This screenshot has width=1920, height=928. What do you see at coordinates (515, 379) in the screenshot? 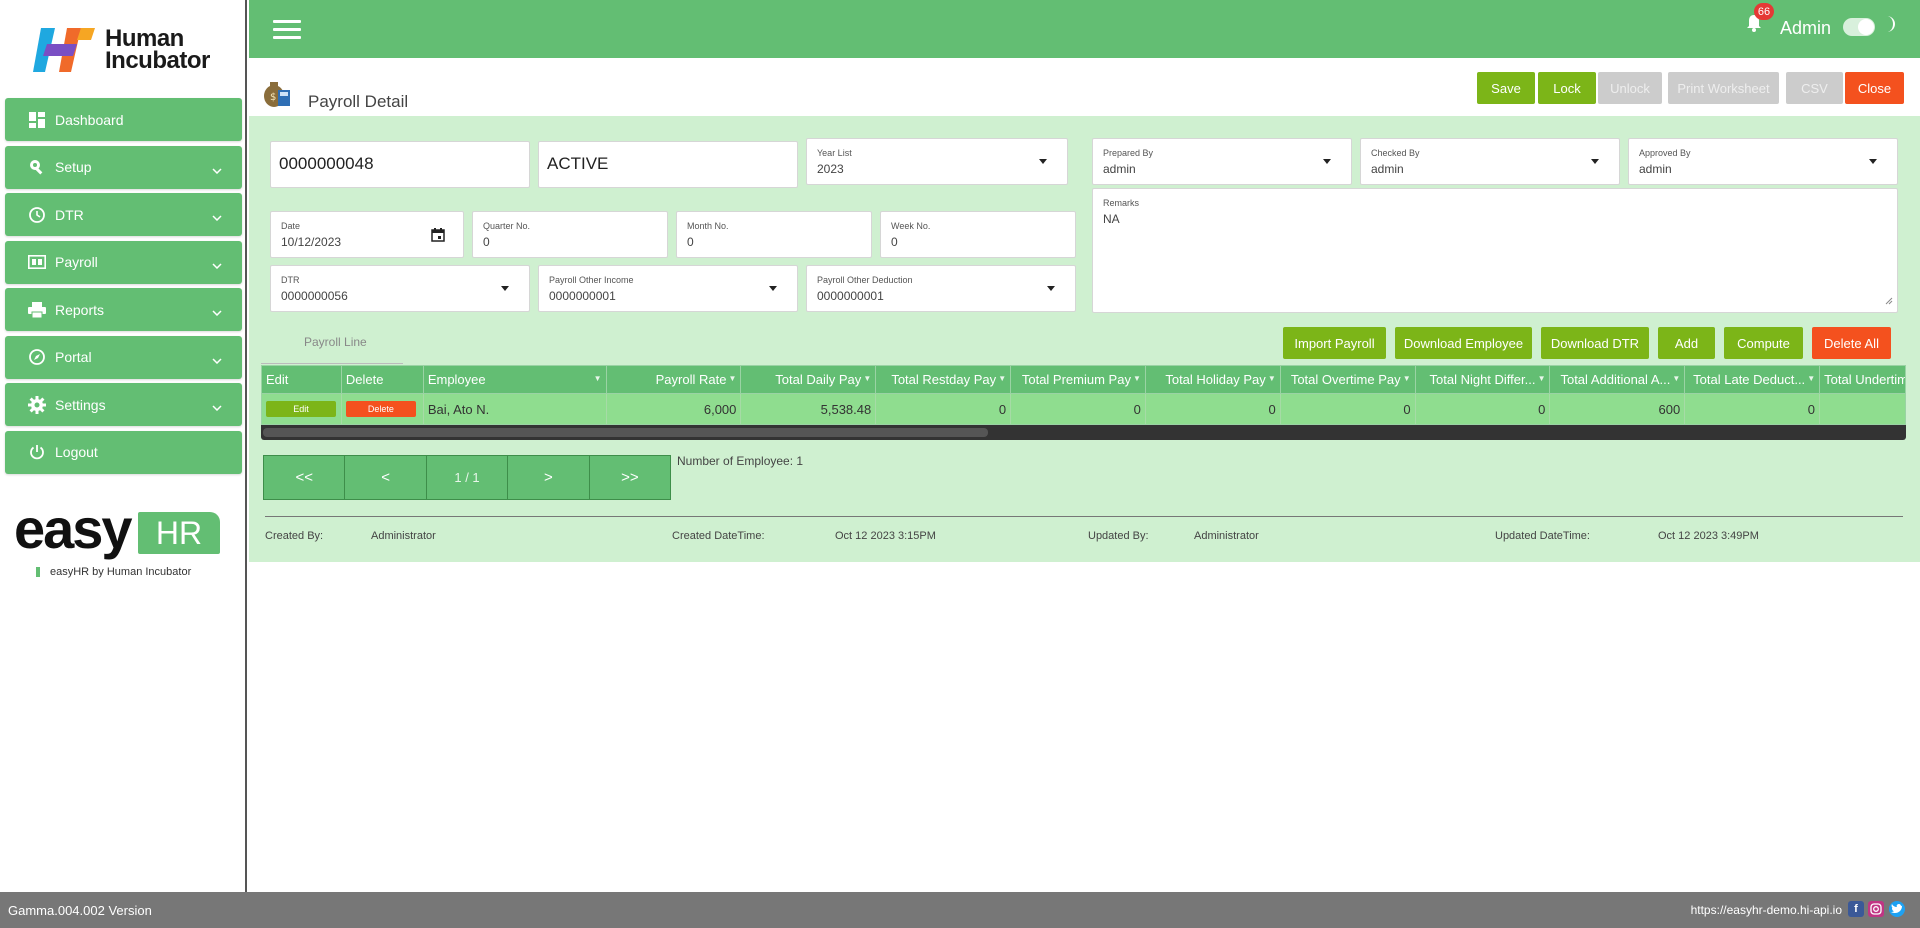
I see `column-header-employee: Employee ▼` at bounding box center [515, 379].